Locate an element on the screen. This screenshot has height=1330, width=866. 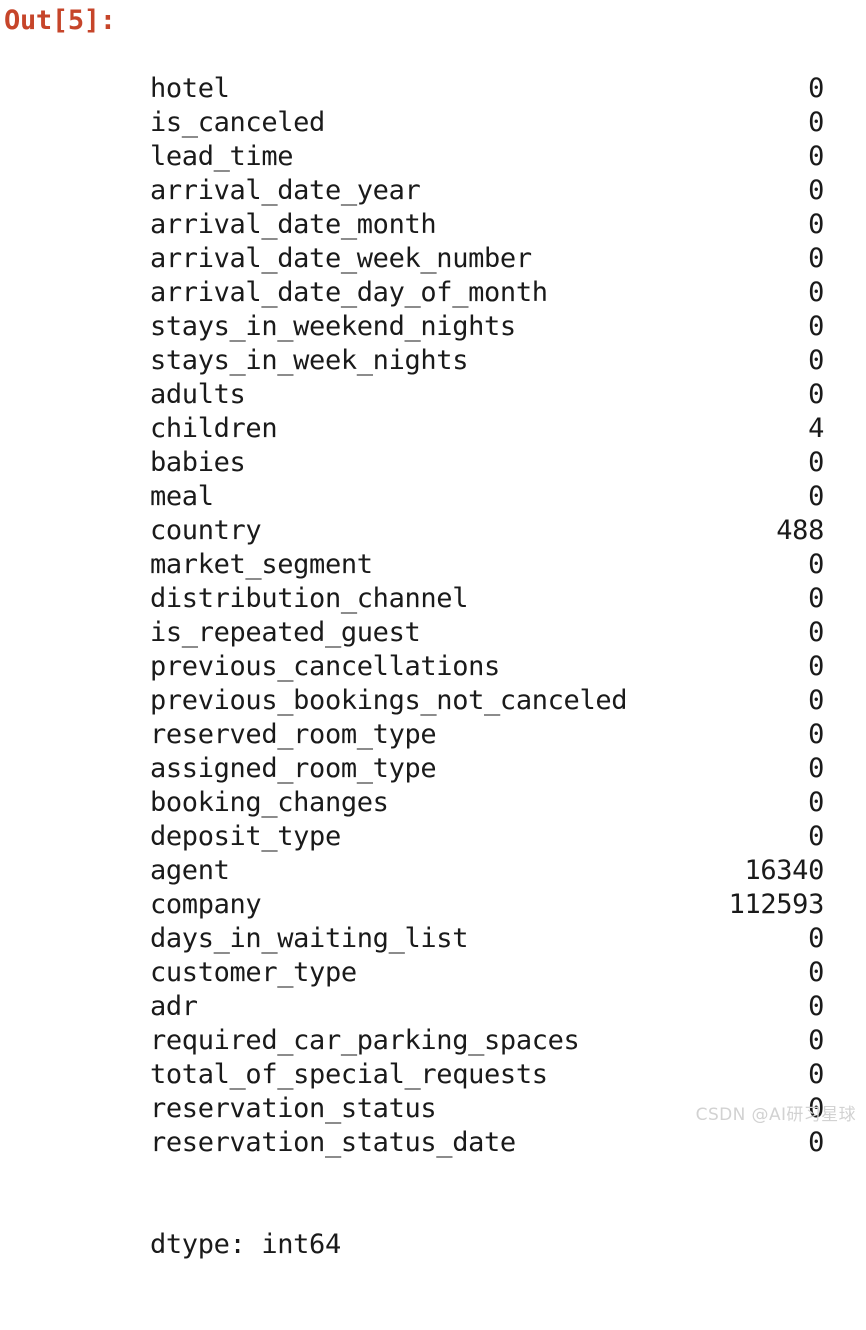
series-value: 4 is located at coordinates (816, 428).